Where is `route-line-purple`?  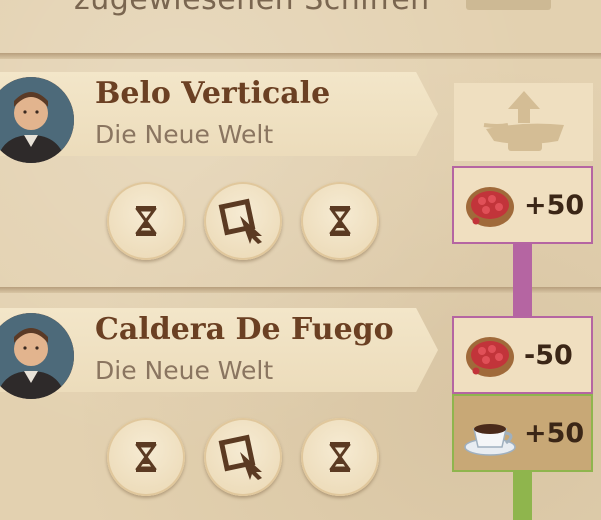
route-line-purple is located at coordinates (522, 281).